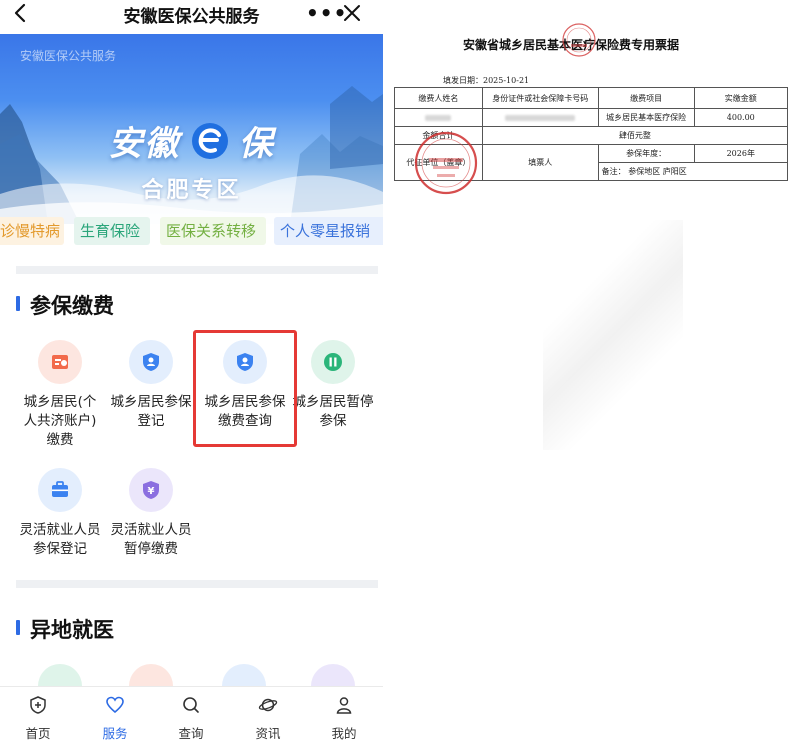  I want to click on logo-text-right: 保, so click(256, 144).